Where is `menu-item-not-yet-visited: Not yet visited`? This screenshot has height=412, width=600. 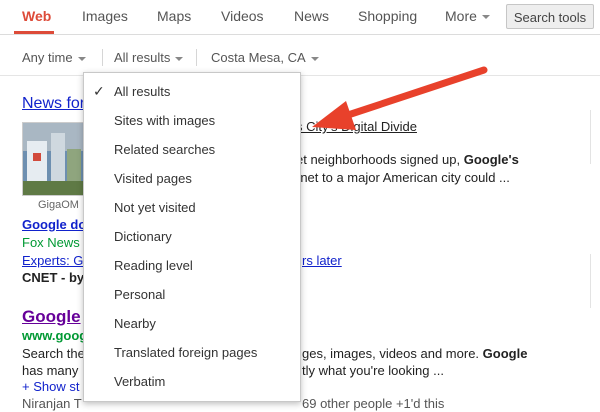
menu-item-not-yet-visited: Not yet visited is located at coordinates (192, 207).